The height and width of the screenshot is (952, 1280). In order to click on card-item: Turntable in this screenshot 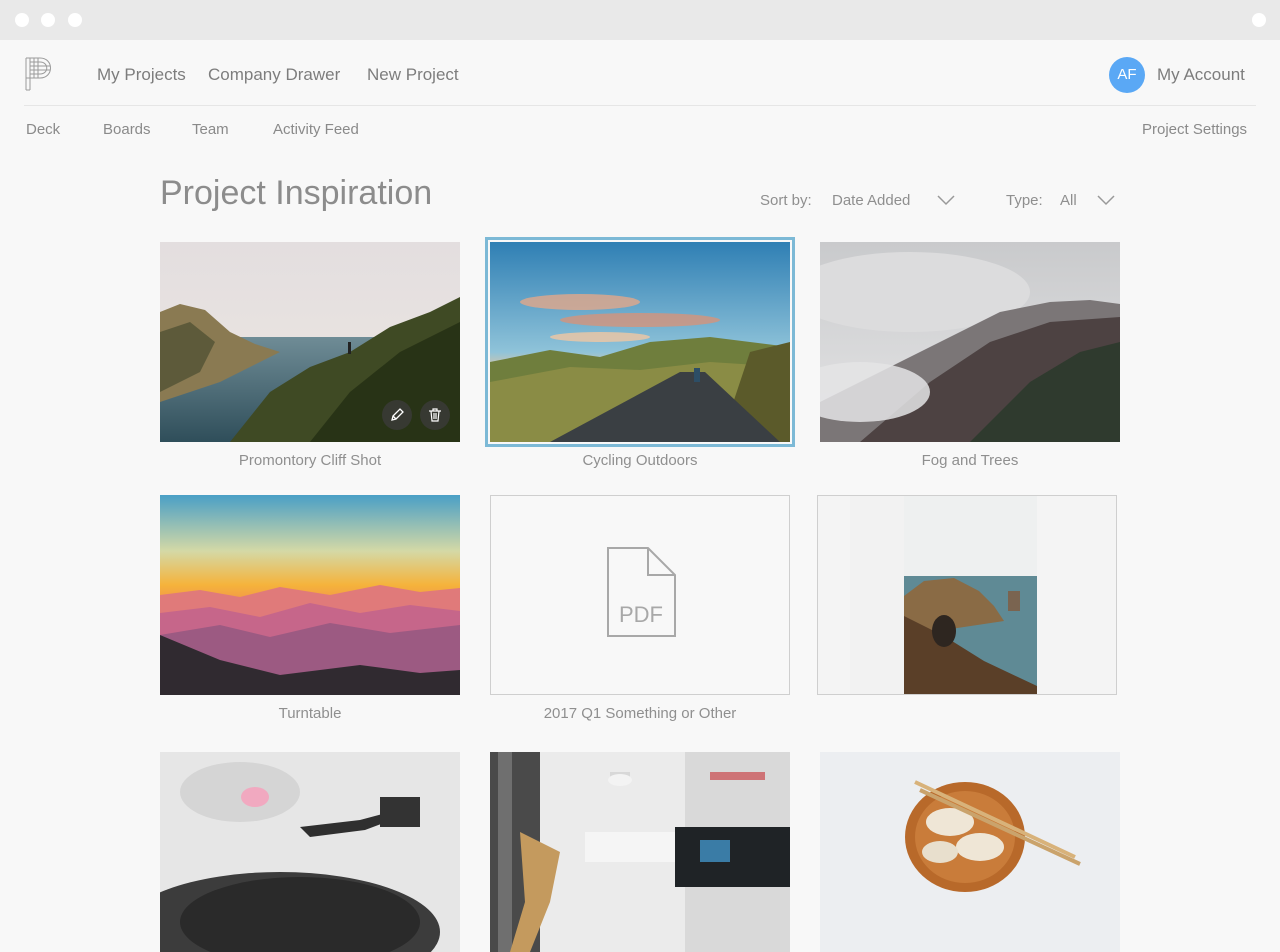, I will do `click(310, 608)`.